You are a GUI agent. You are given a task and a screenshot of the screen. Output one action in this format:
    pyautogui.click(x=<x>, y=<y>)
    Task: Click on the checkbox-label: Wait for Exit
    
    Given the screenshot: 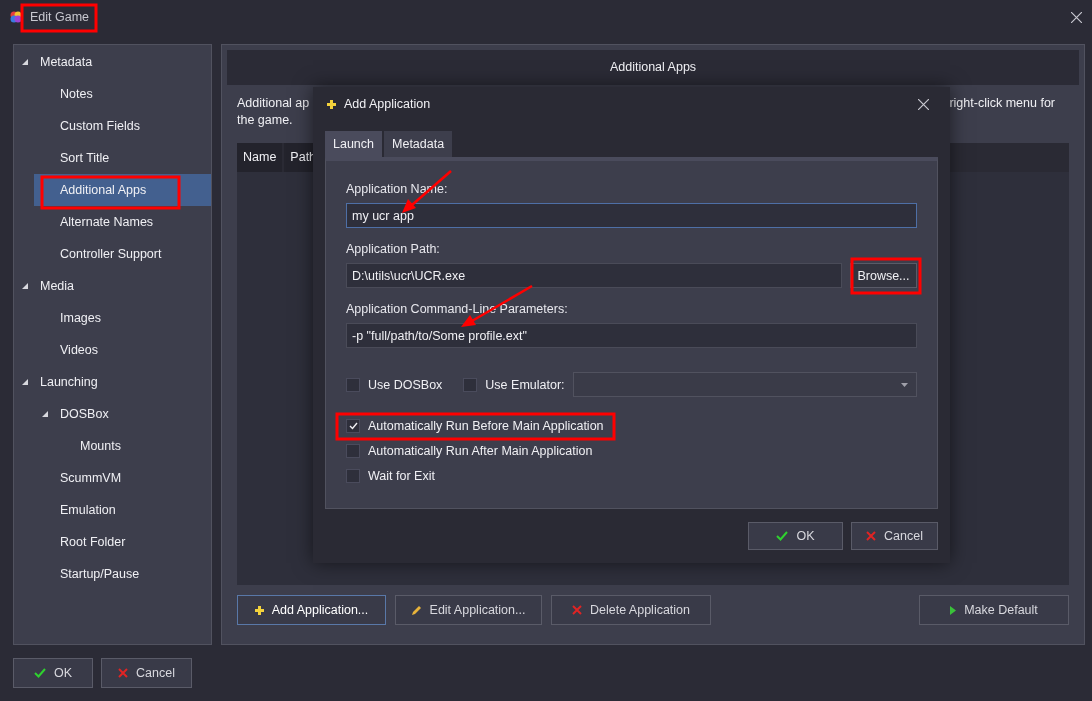 What is the action you would take?
    pyautogui.click(x=401, y=475)
    